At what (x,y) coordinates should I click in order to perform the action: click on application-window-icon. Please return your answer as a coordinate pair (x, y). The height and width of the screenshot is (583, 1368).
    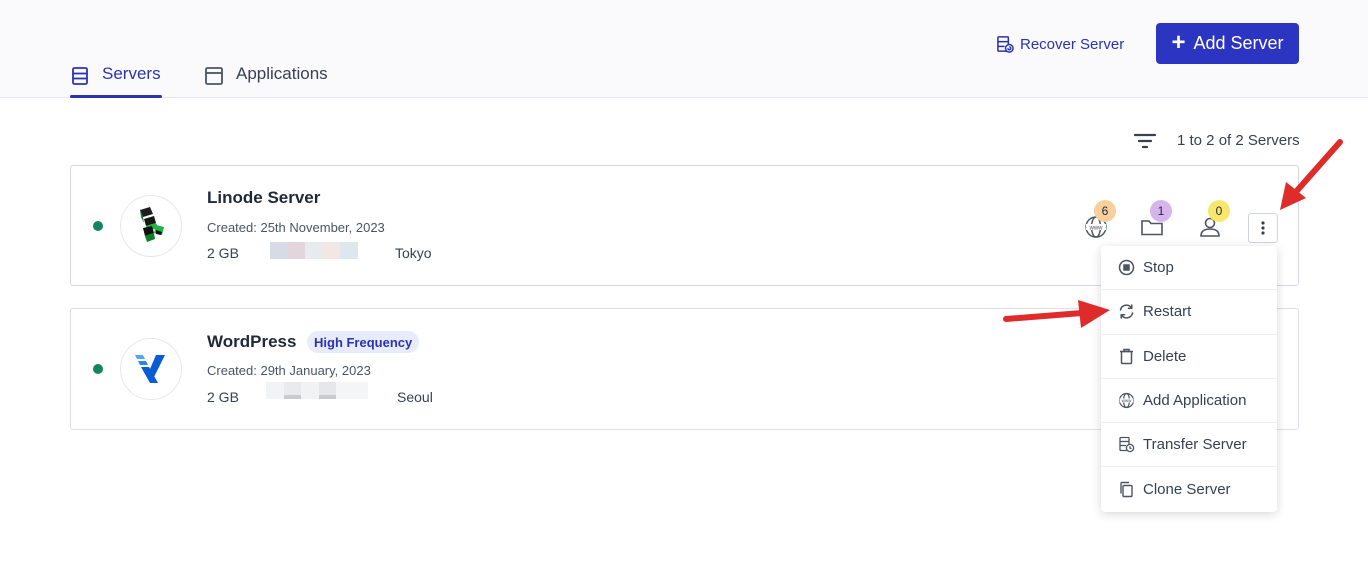
    Looking at the image, I should click on (214, 76).